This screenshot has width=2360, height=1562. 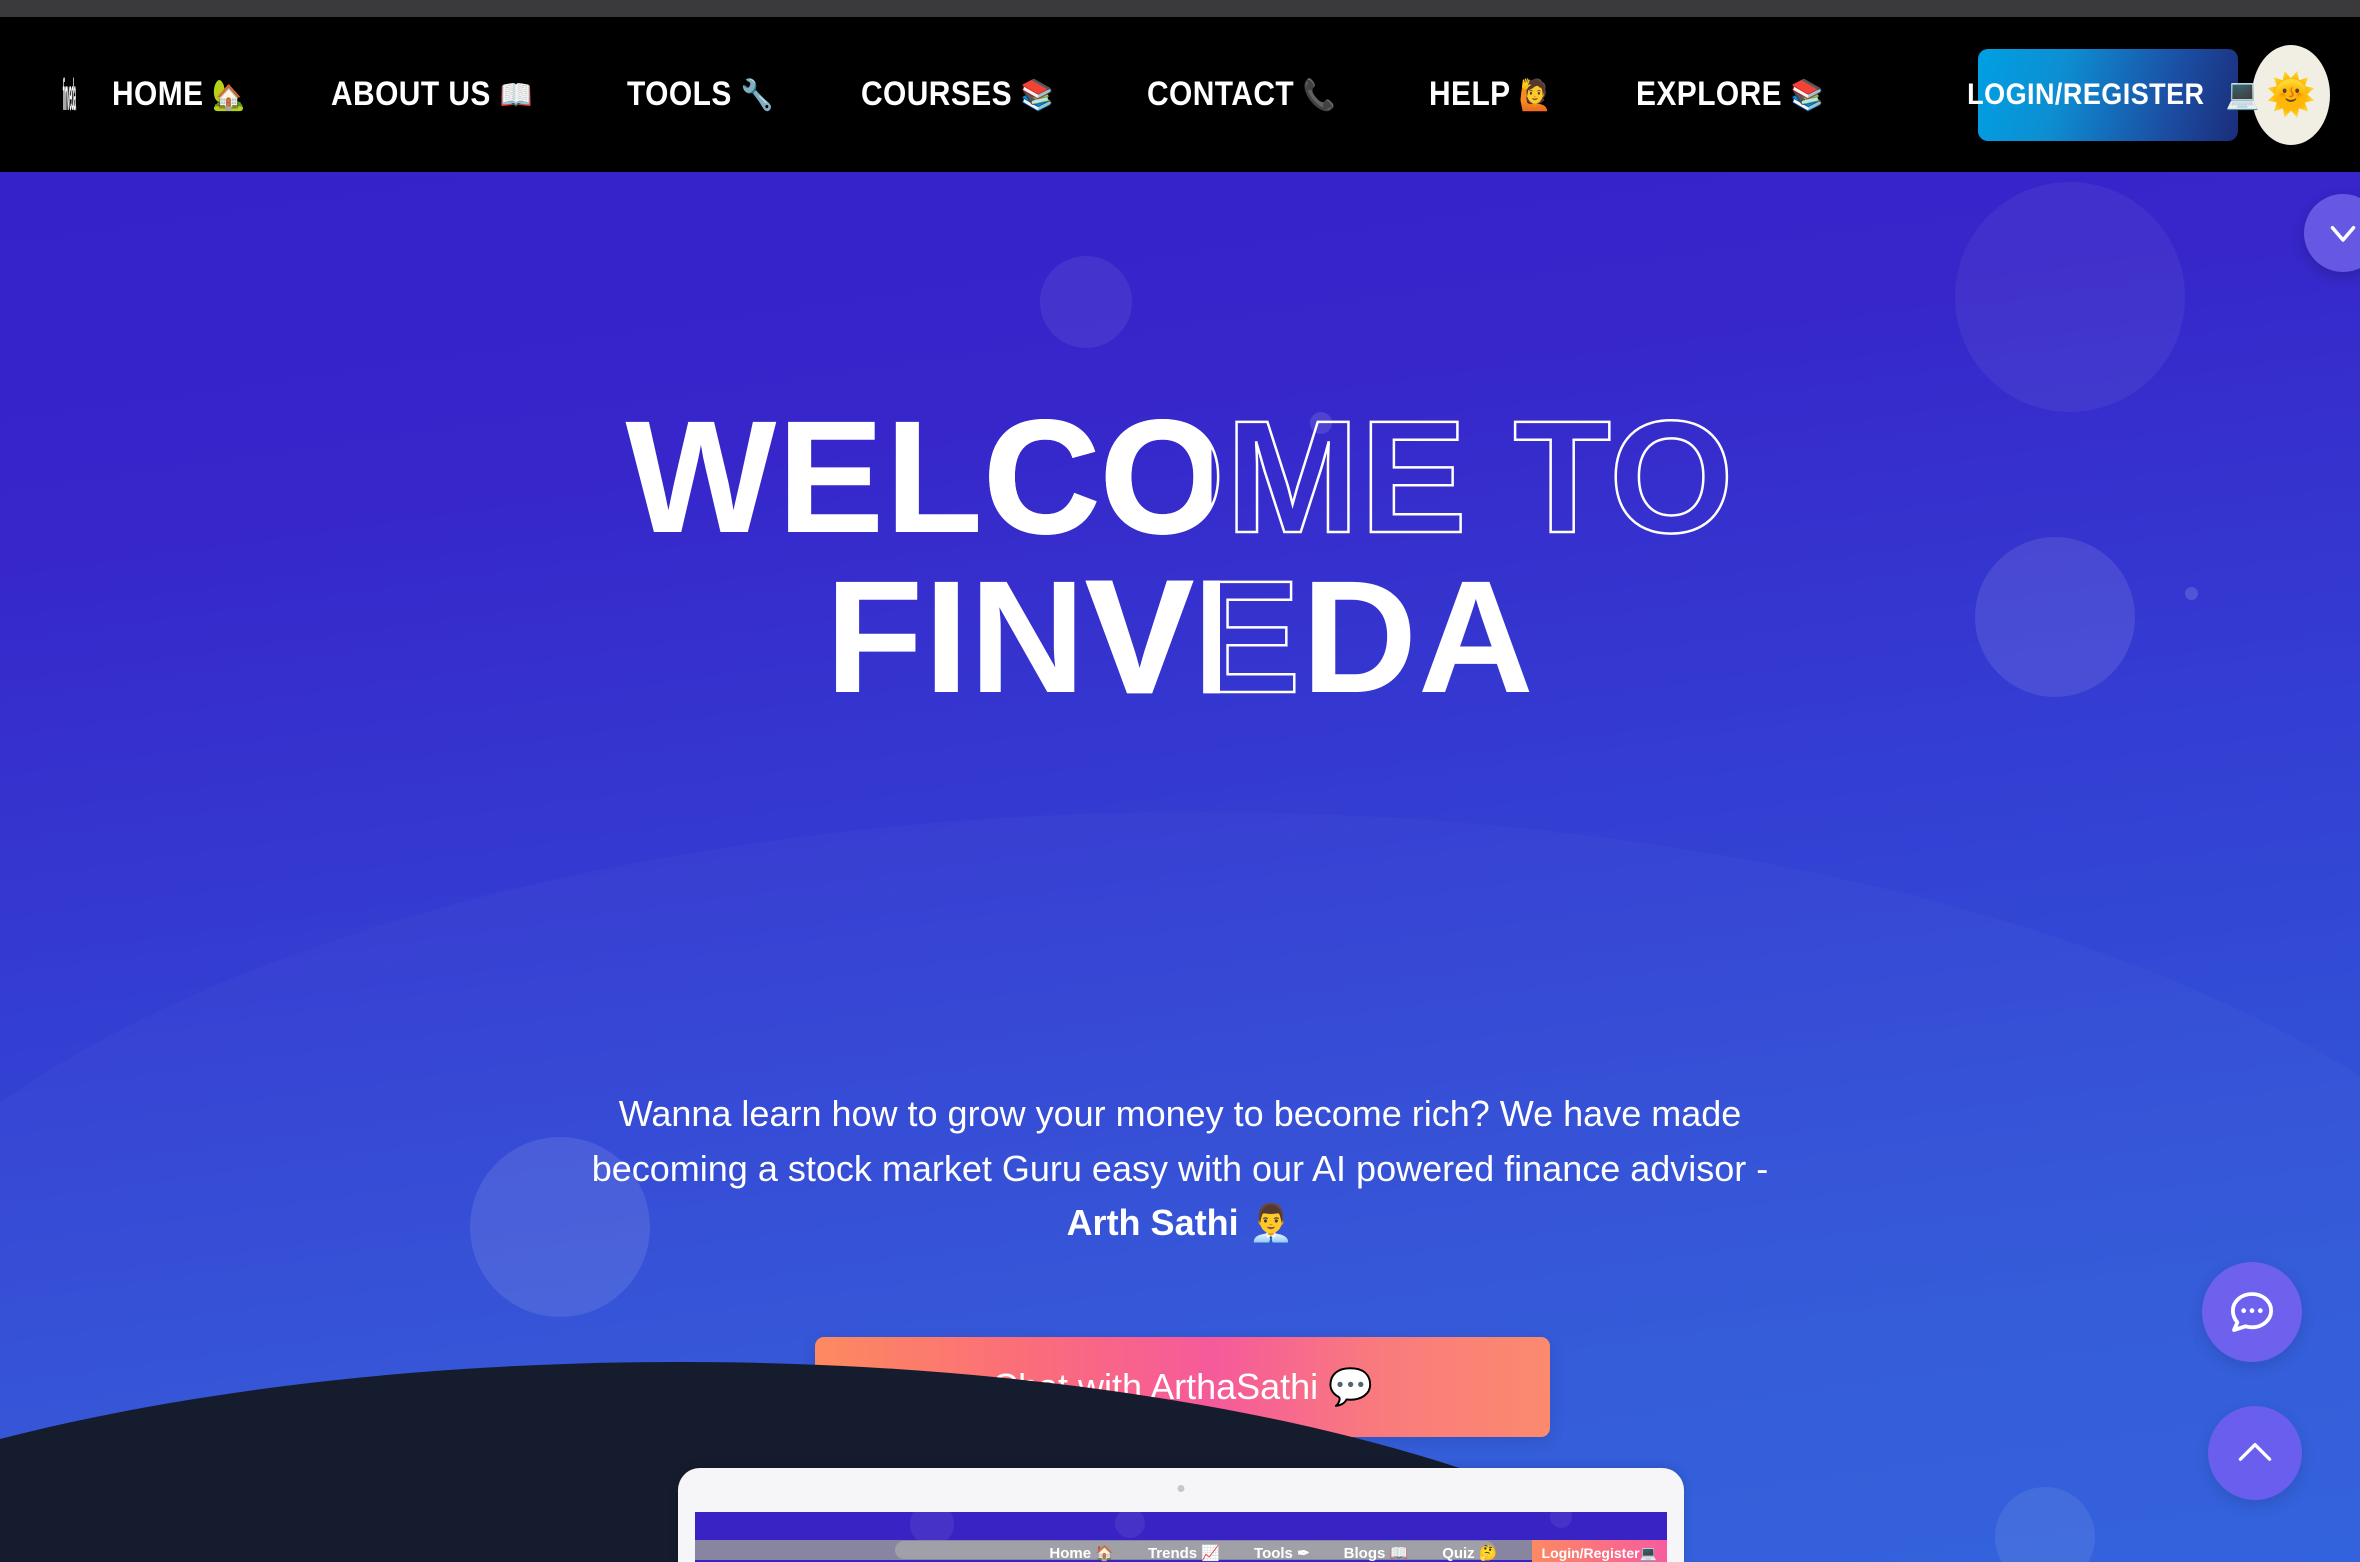 What do you see at coordinates (1180, 8) in the screenshot?
I see `browser-chrome-strip` at bounding box center [1180, 8].